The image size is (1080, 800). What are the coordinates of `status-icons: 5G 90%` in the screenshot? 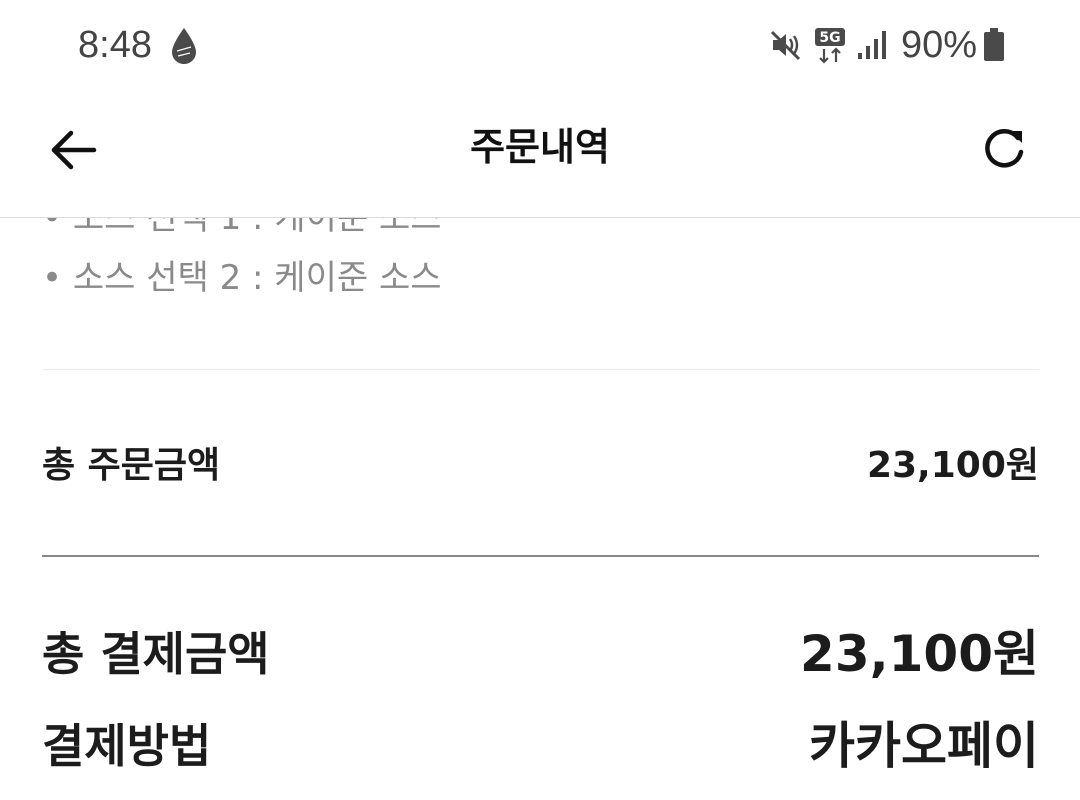 It's located at (887, 45).